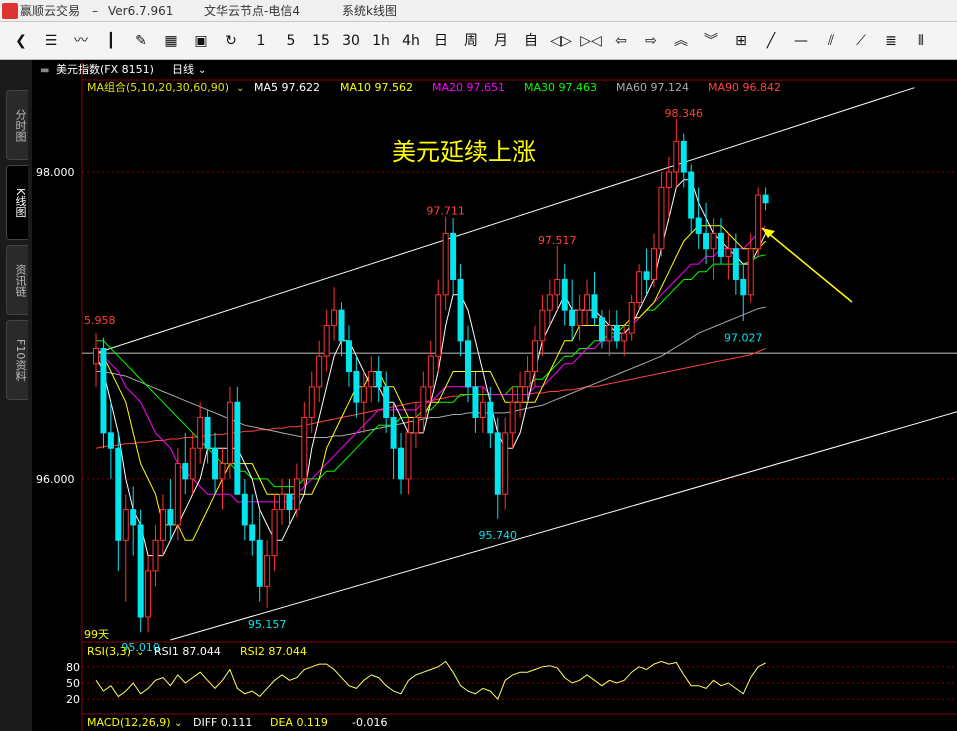 This screenshot has height=731, width=957. I want to click on down-button: ︾, so click(711, 41).